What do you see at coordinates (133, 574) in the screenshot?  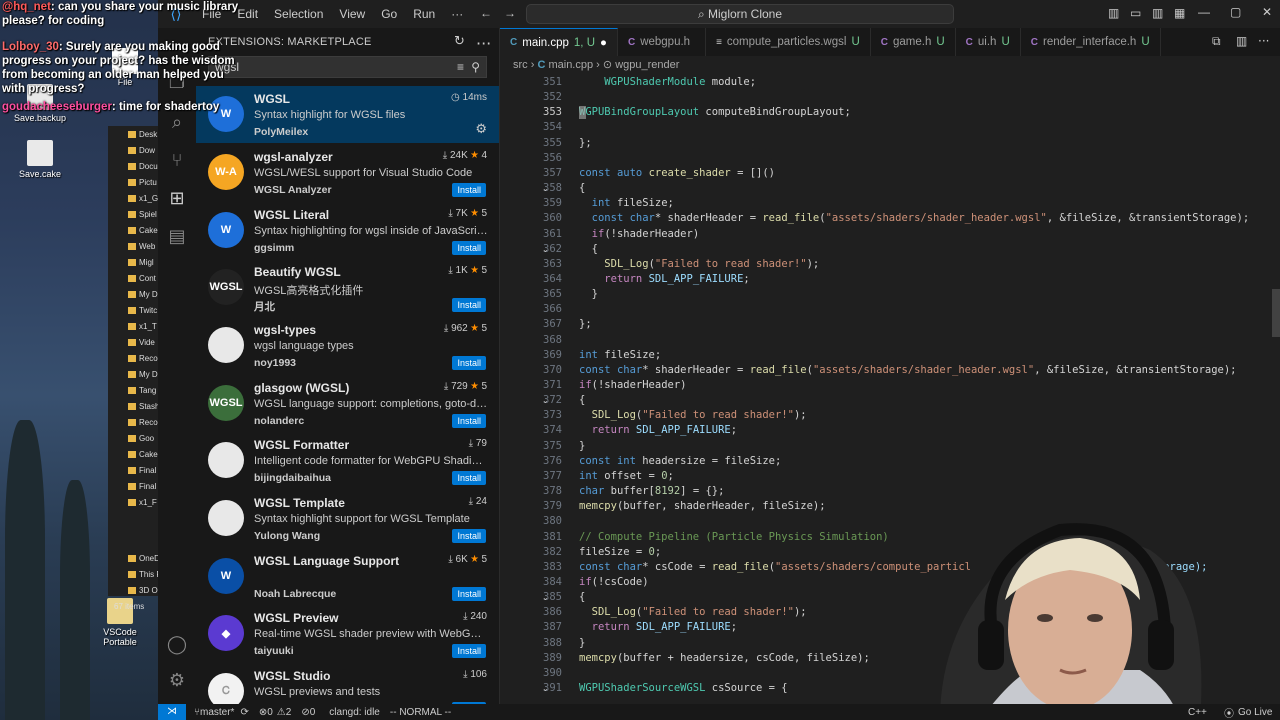 I see `explorer-item: This P` at bounding box center [133, 574].